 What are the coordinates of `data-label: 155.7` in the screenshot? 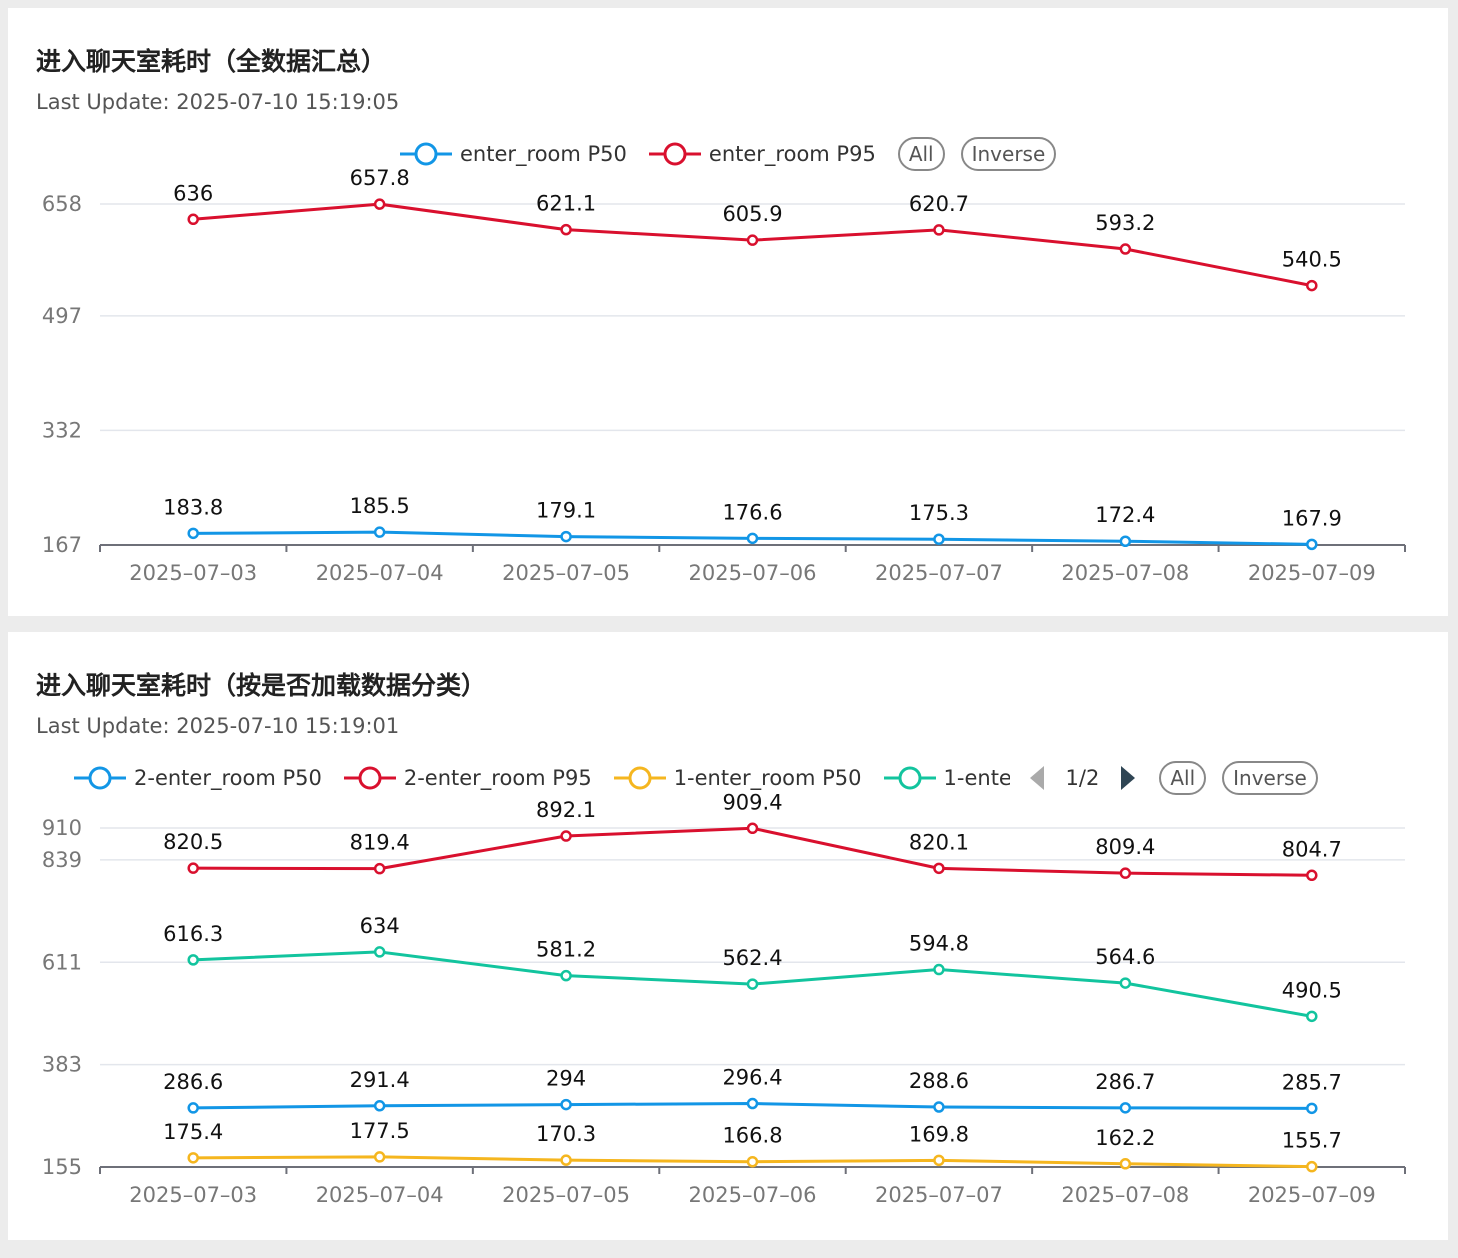 It's located at (1312, 1141).